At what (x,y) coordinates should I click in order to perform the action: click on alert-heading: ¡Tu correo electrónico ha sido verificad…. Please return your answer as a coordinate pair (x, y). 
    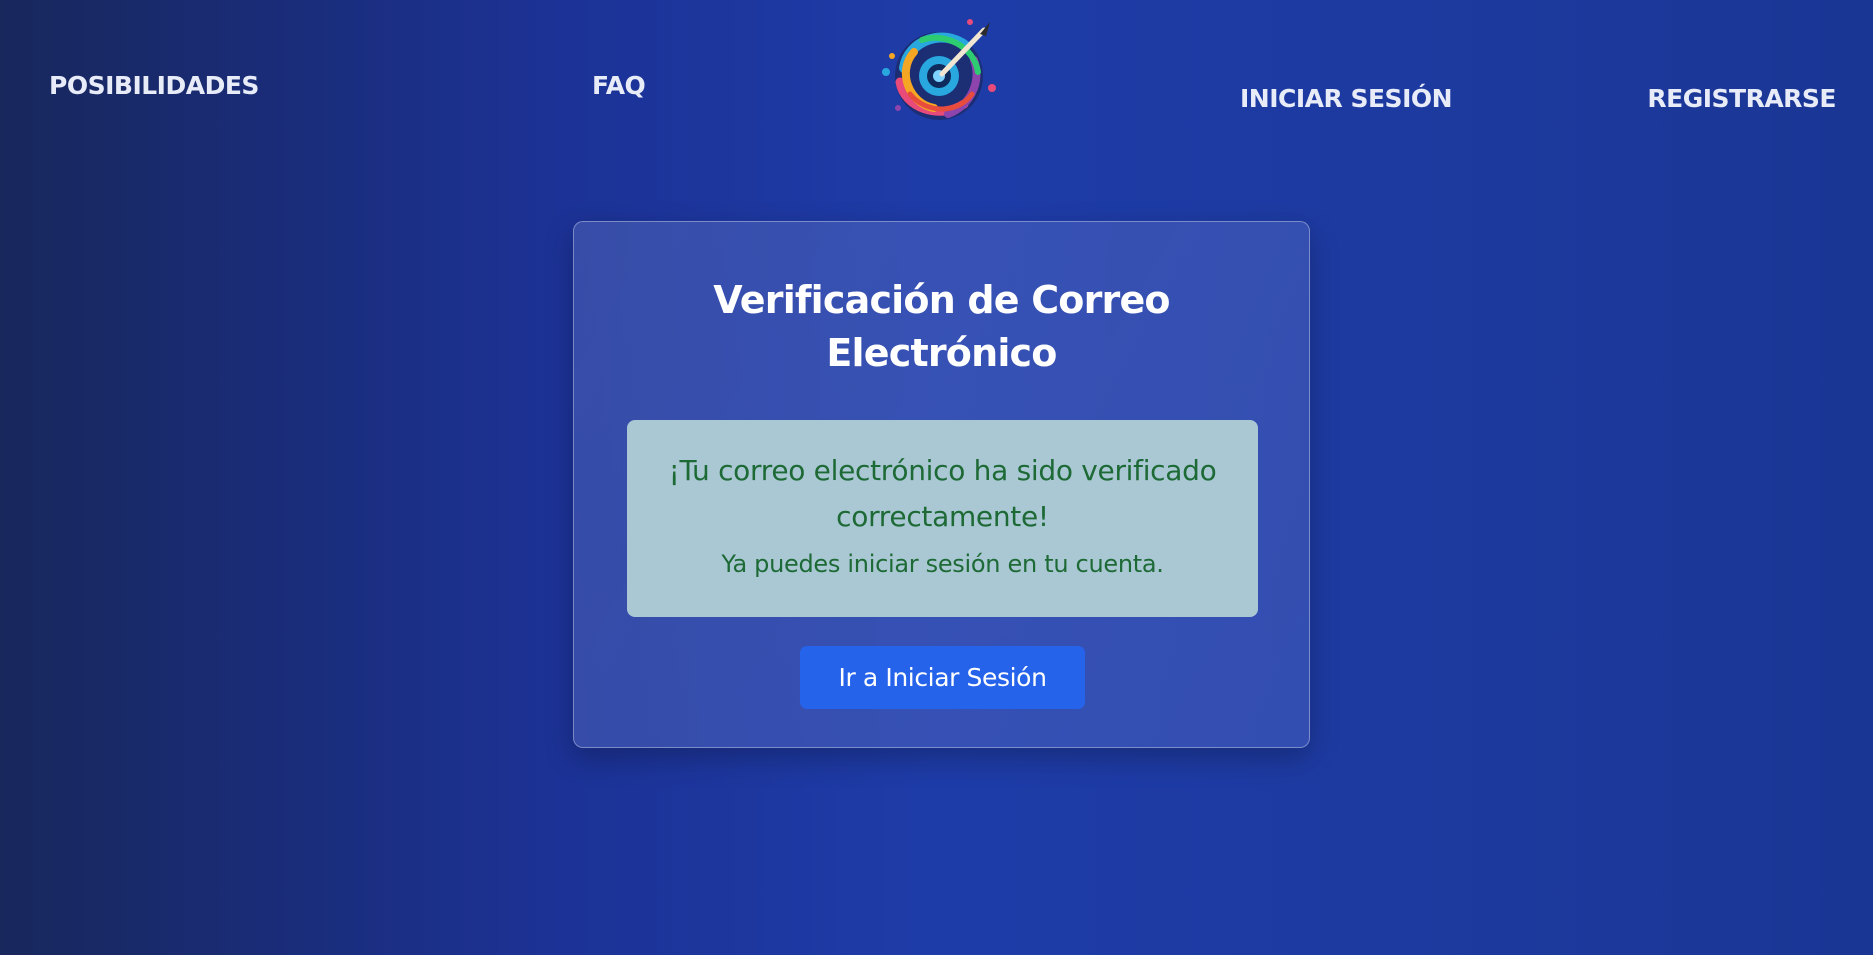
    Looking at the image, I should click on (942, 493).